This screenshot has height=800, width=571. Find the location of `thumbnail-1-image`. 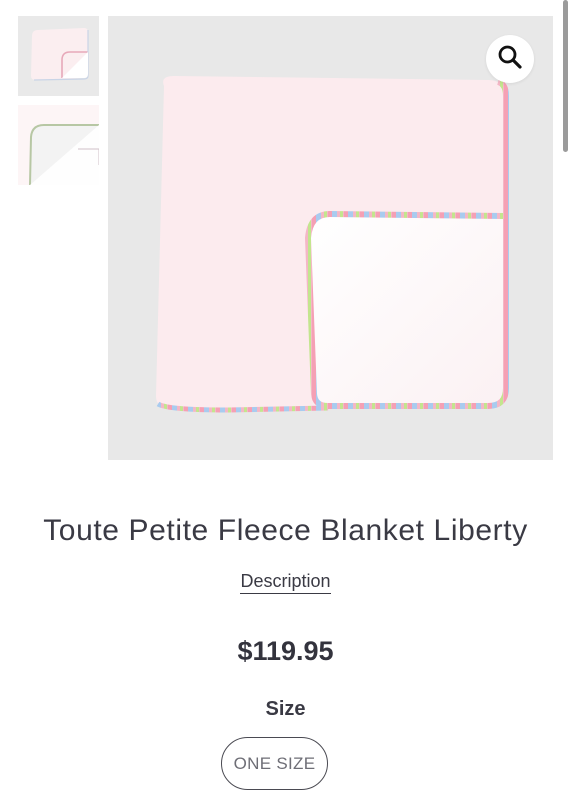

thumbnail-1-image is located at coordinates (58, 56).